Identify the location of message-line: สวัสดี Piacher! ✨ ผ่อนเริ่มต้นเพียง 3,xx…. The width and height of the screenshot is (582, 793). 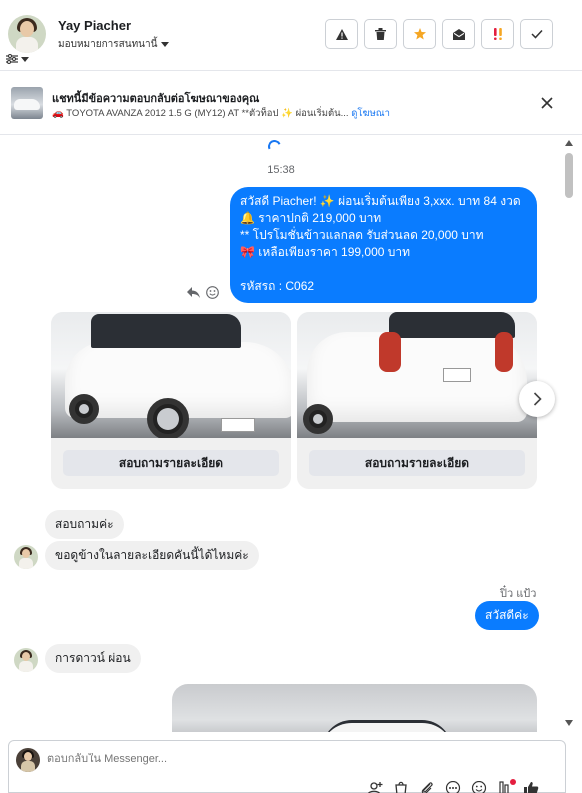
(380, 201).